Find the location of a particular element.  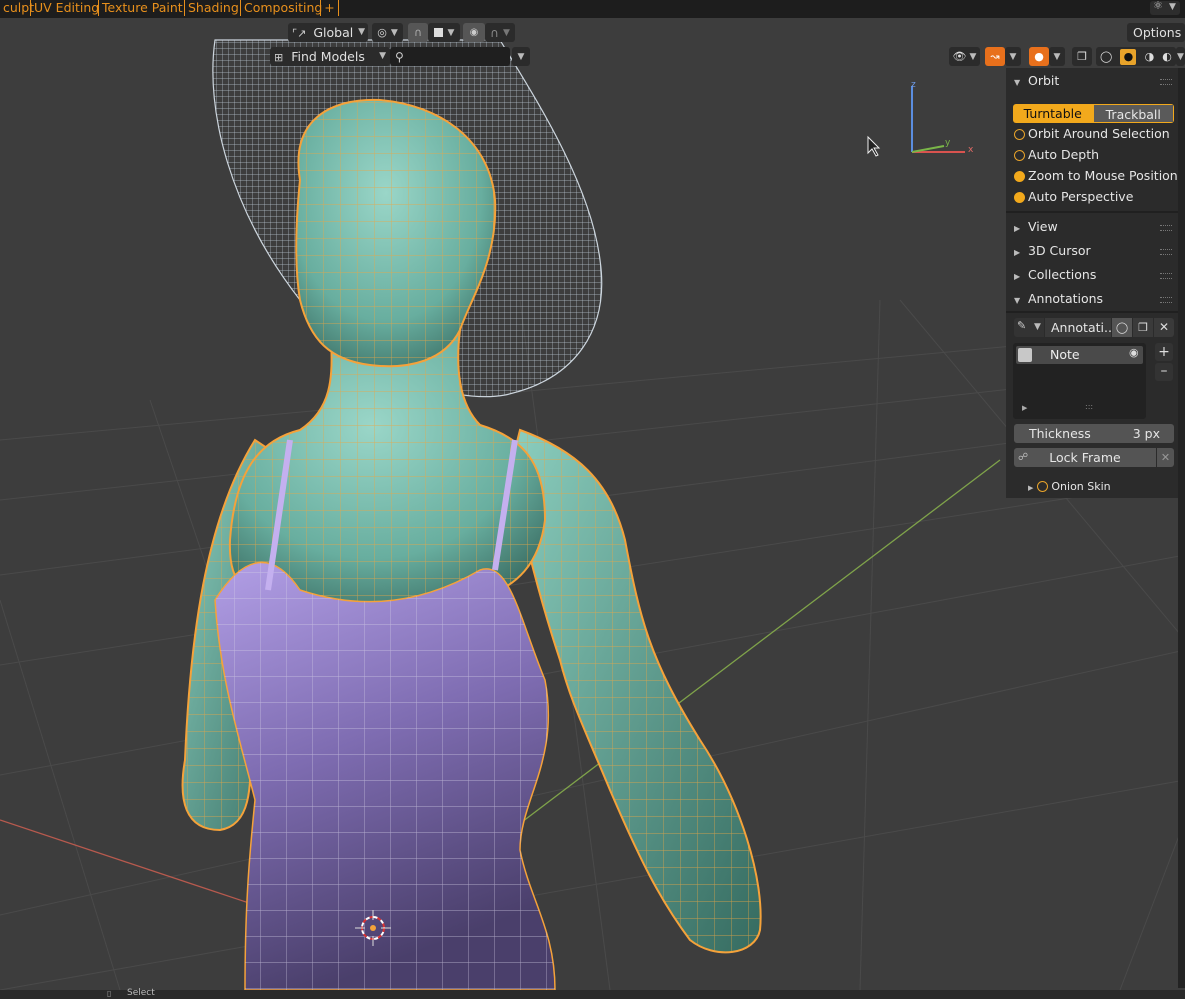

options-dropdown: Options is located at coordinates (1156, 32).